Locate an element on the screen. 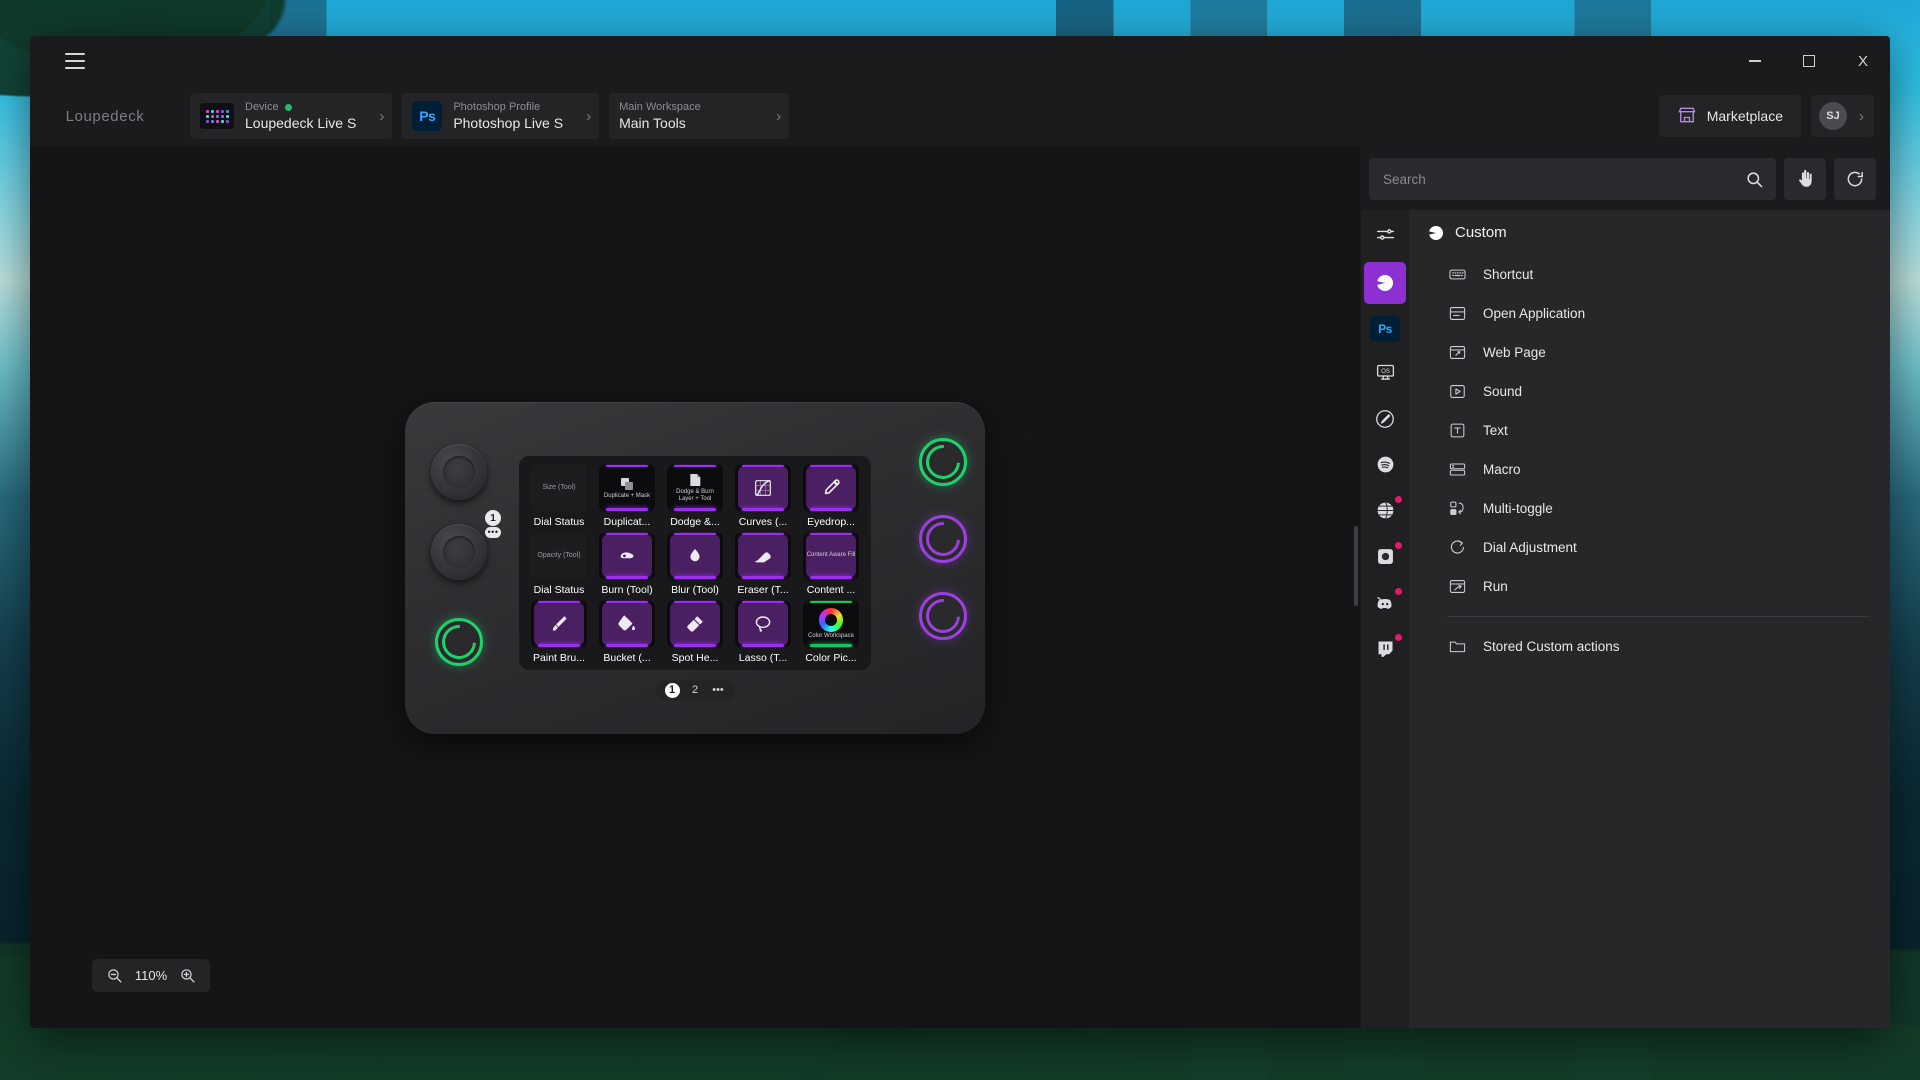 This screenshot has height=1080, width=1920. rail-item-obs is located at coordinates (1385, 559).